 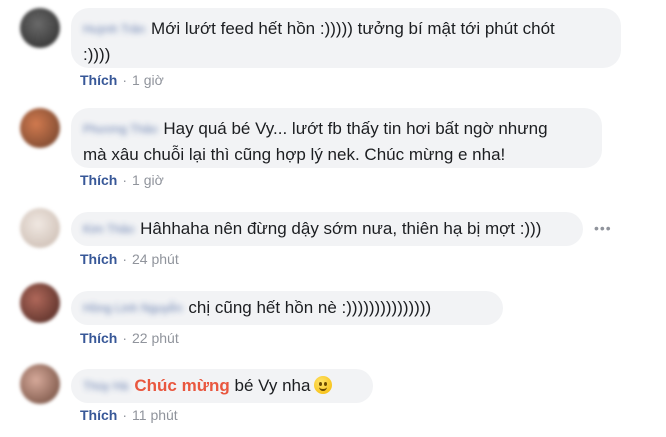 What do you see at coordinates (132, 308) in the screenshot?
I see `commenter-name: Hồng Linh Nguyễn` at bounding box center [132, 308].